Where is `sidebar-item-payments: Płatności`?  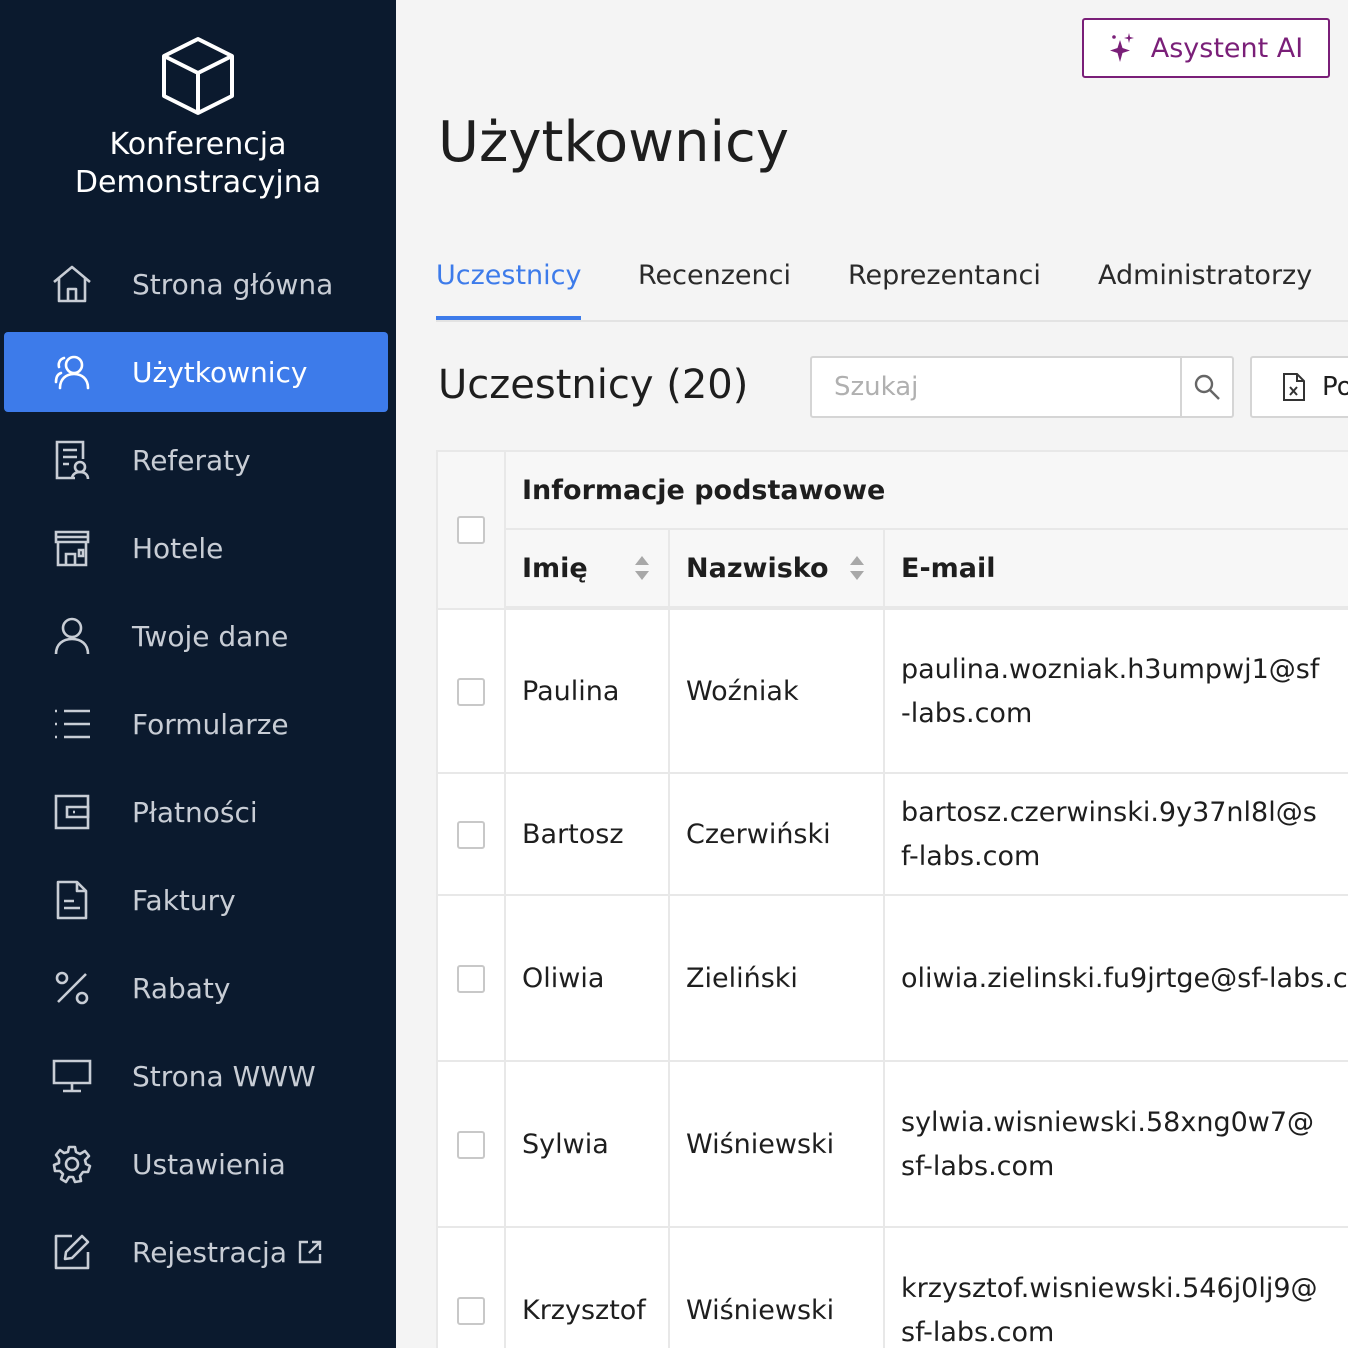 sidebar-item-payments: Płatności is located at coordinates (196, 812).